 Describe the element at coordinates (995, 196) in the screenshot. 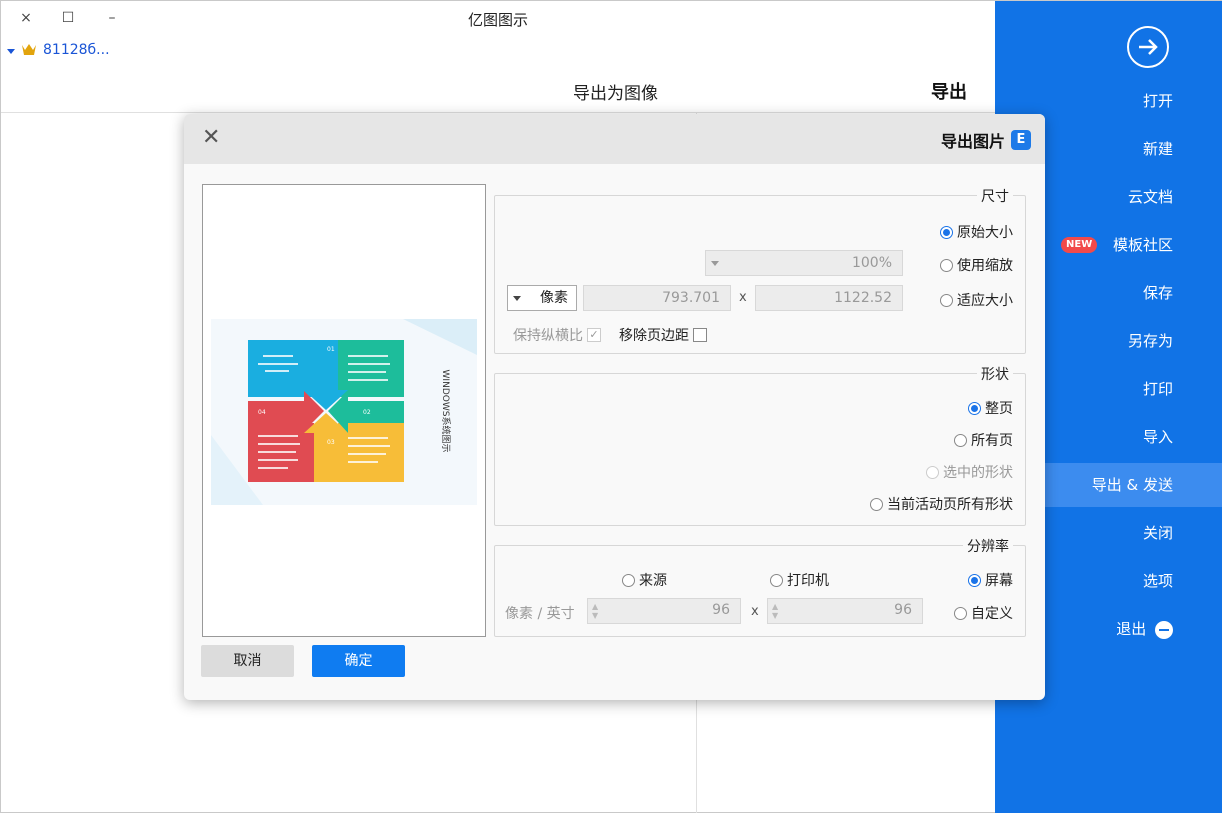

I see `size-group-title: 尺寸` at that location.